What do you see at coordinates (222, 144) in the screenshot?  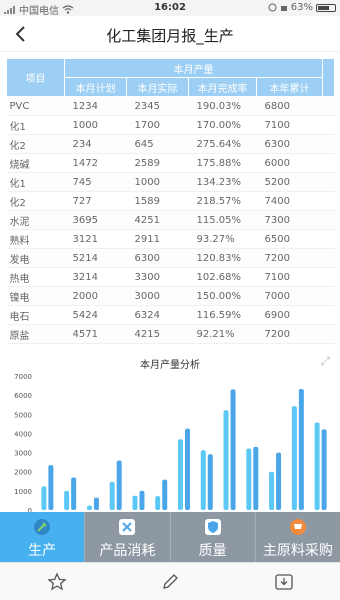 I see `cell-rate: 275.64%` at bounding box center [222, 144].